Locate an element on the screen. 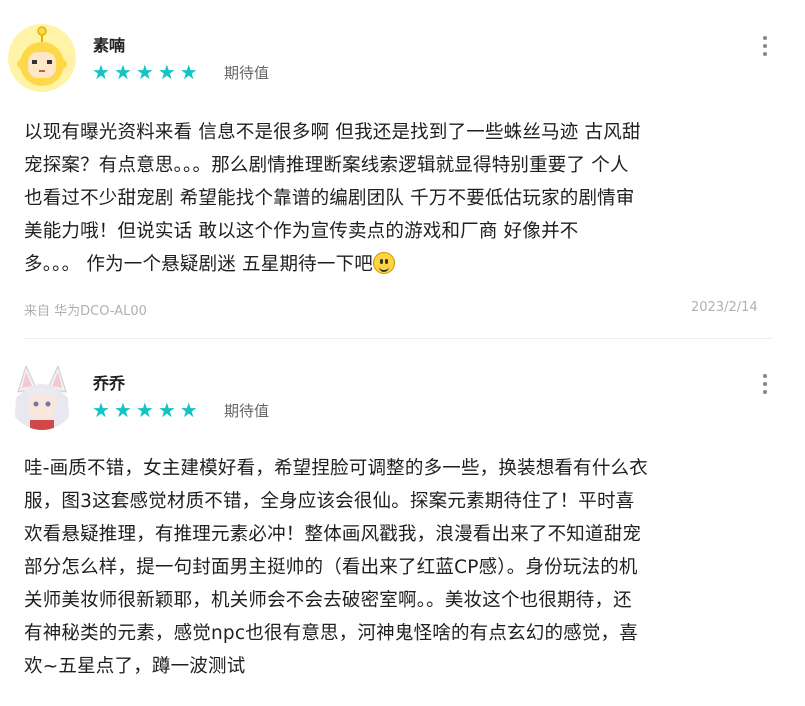 Image resolution: width=805 pixels, height=706 pixels. user-avatar is located at coordinates (42, 396).